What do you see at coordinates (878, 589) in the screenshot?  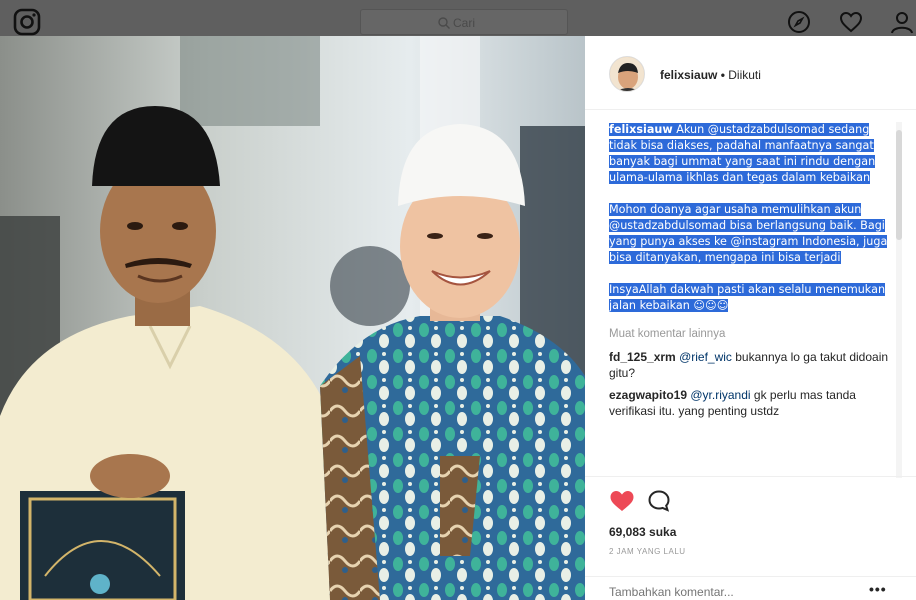 I see `more-options-icon: •••` at bounding box center [878, 589].